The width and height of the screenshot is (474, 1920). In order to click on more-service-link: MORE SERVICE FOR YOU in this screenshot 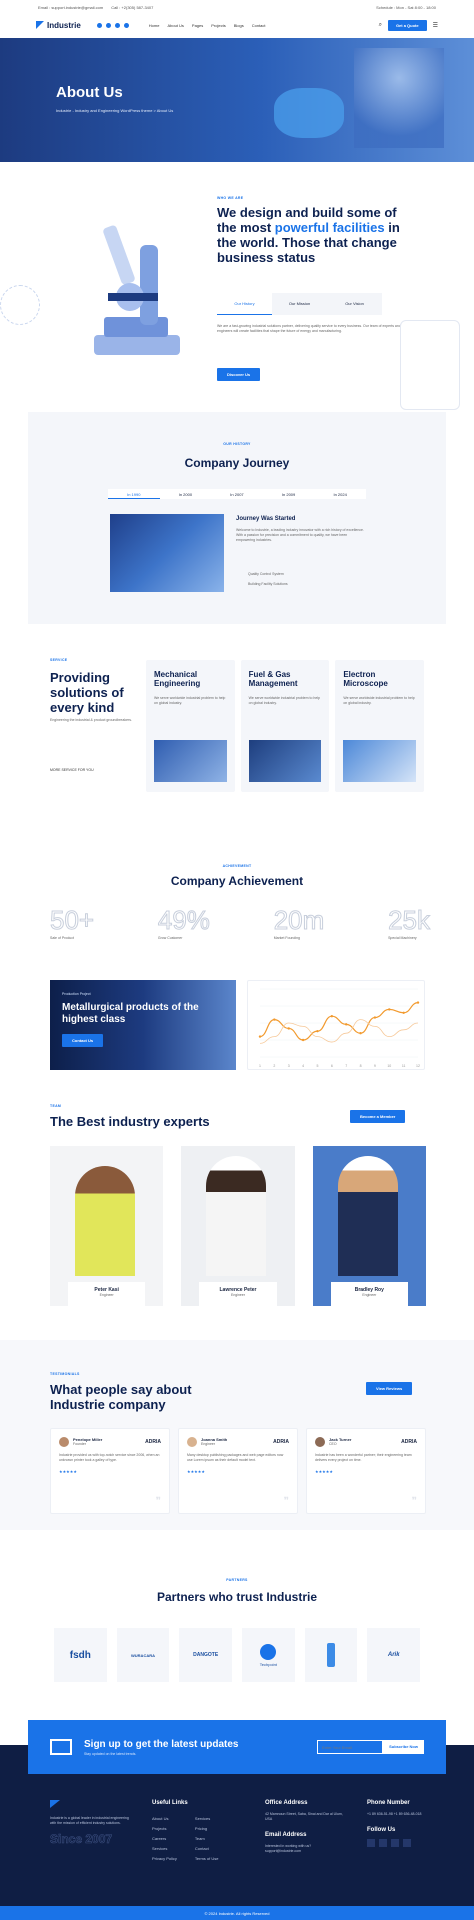, I will do `click(72, 770)`.